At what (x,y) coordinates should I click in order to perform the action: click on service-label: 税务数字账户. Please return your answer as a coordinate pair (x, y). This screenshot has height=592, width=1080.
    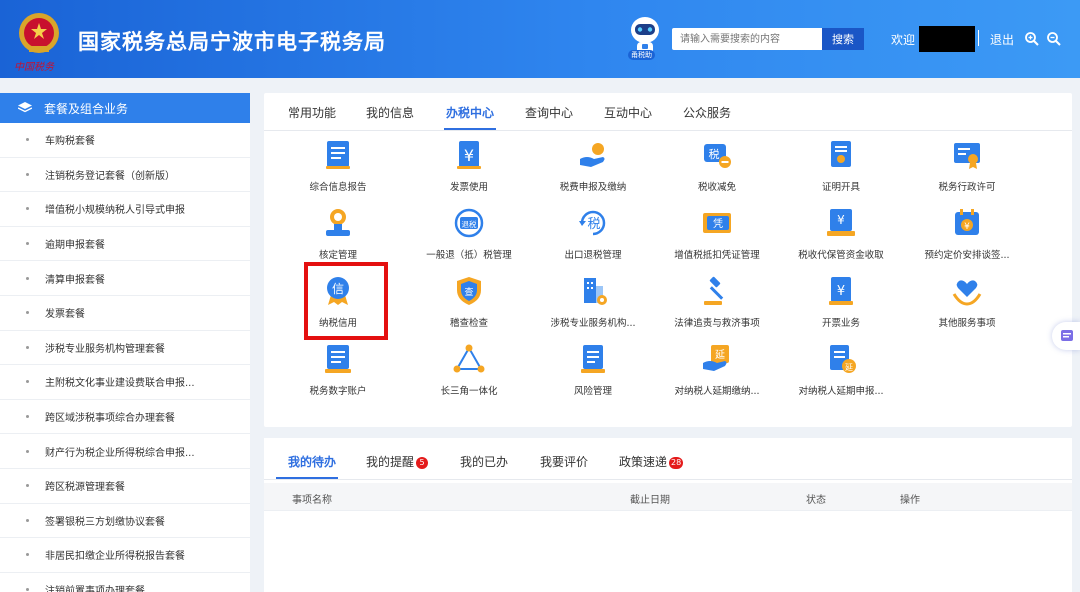
    Looking at the image, I should click on (338, 391).